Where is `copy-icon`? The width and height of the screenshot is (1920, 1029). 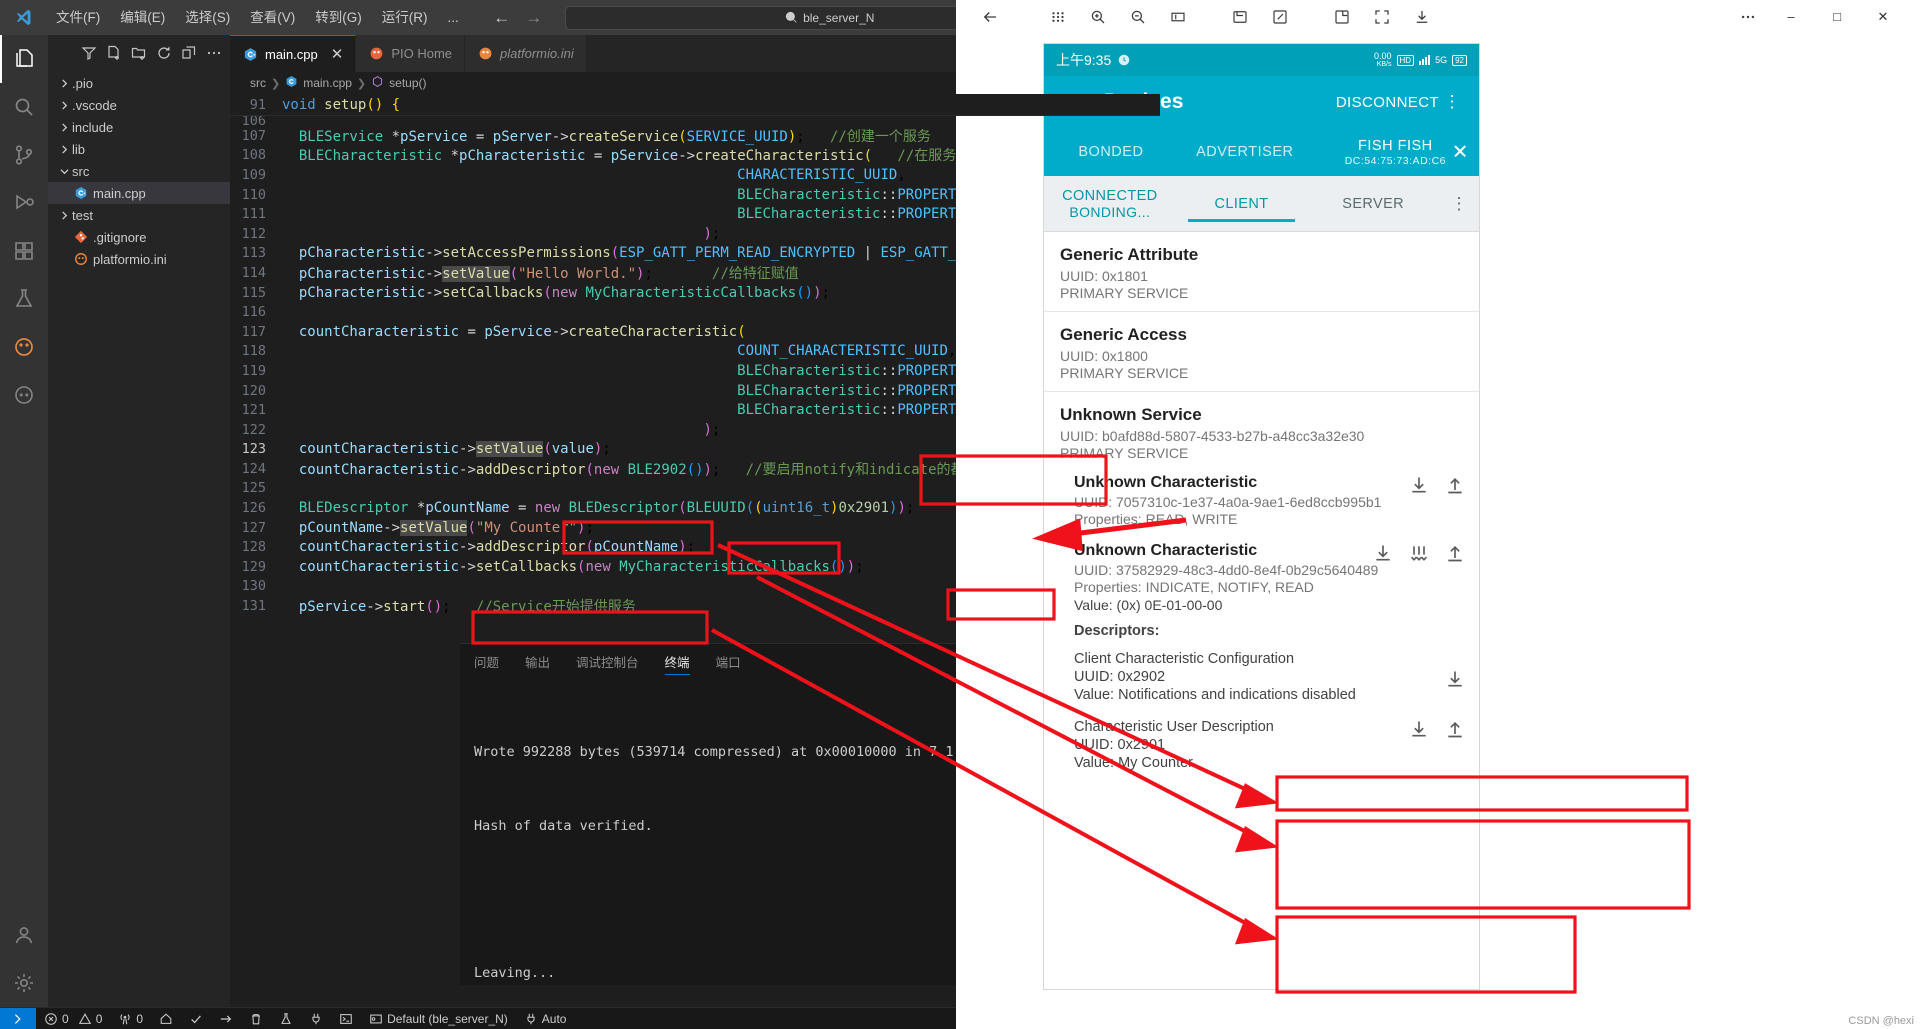 copy-icon is located at coordinates (1342, 16).